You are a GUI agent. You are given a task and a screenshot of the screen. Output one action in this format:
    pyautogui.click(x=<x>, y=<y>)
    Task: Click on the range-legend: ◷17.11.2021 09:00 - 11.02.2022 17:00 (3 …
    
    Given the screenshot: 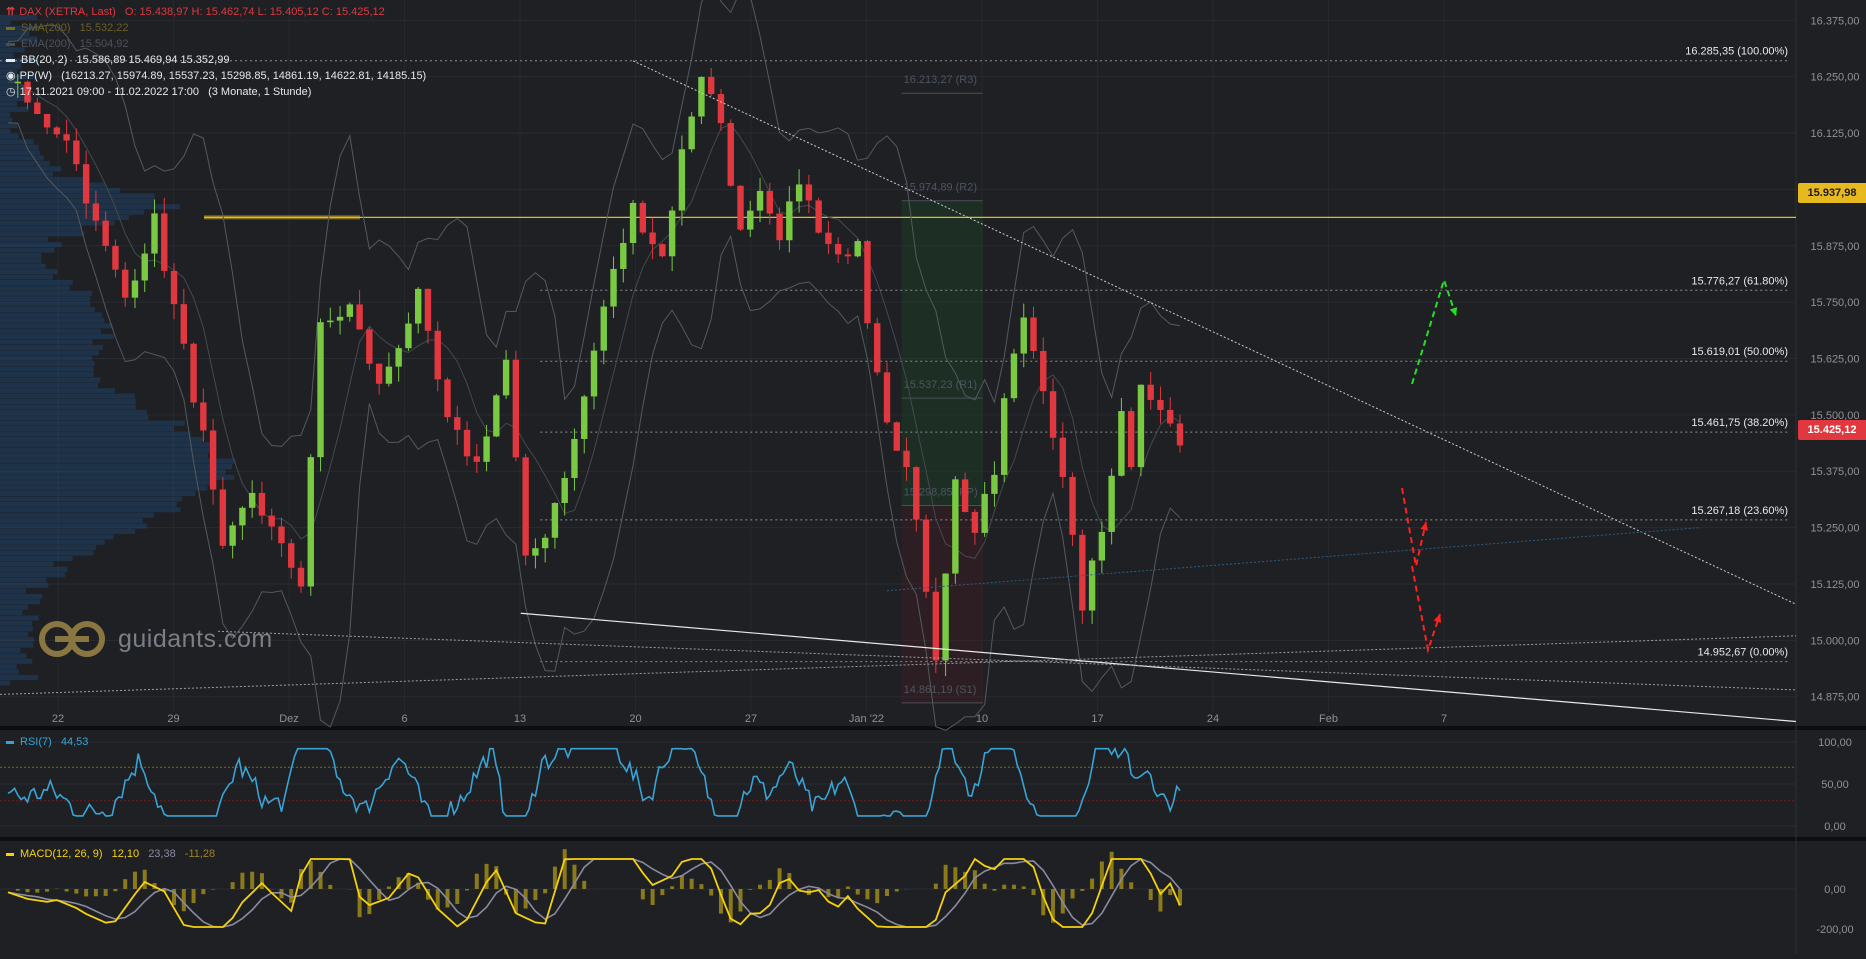 What is the action you would take?
    pyautogui.click(x=158, y=92)
    